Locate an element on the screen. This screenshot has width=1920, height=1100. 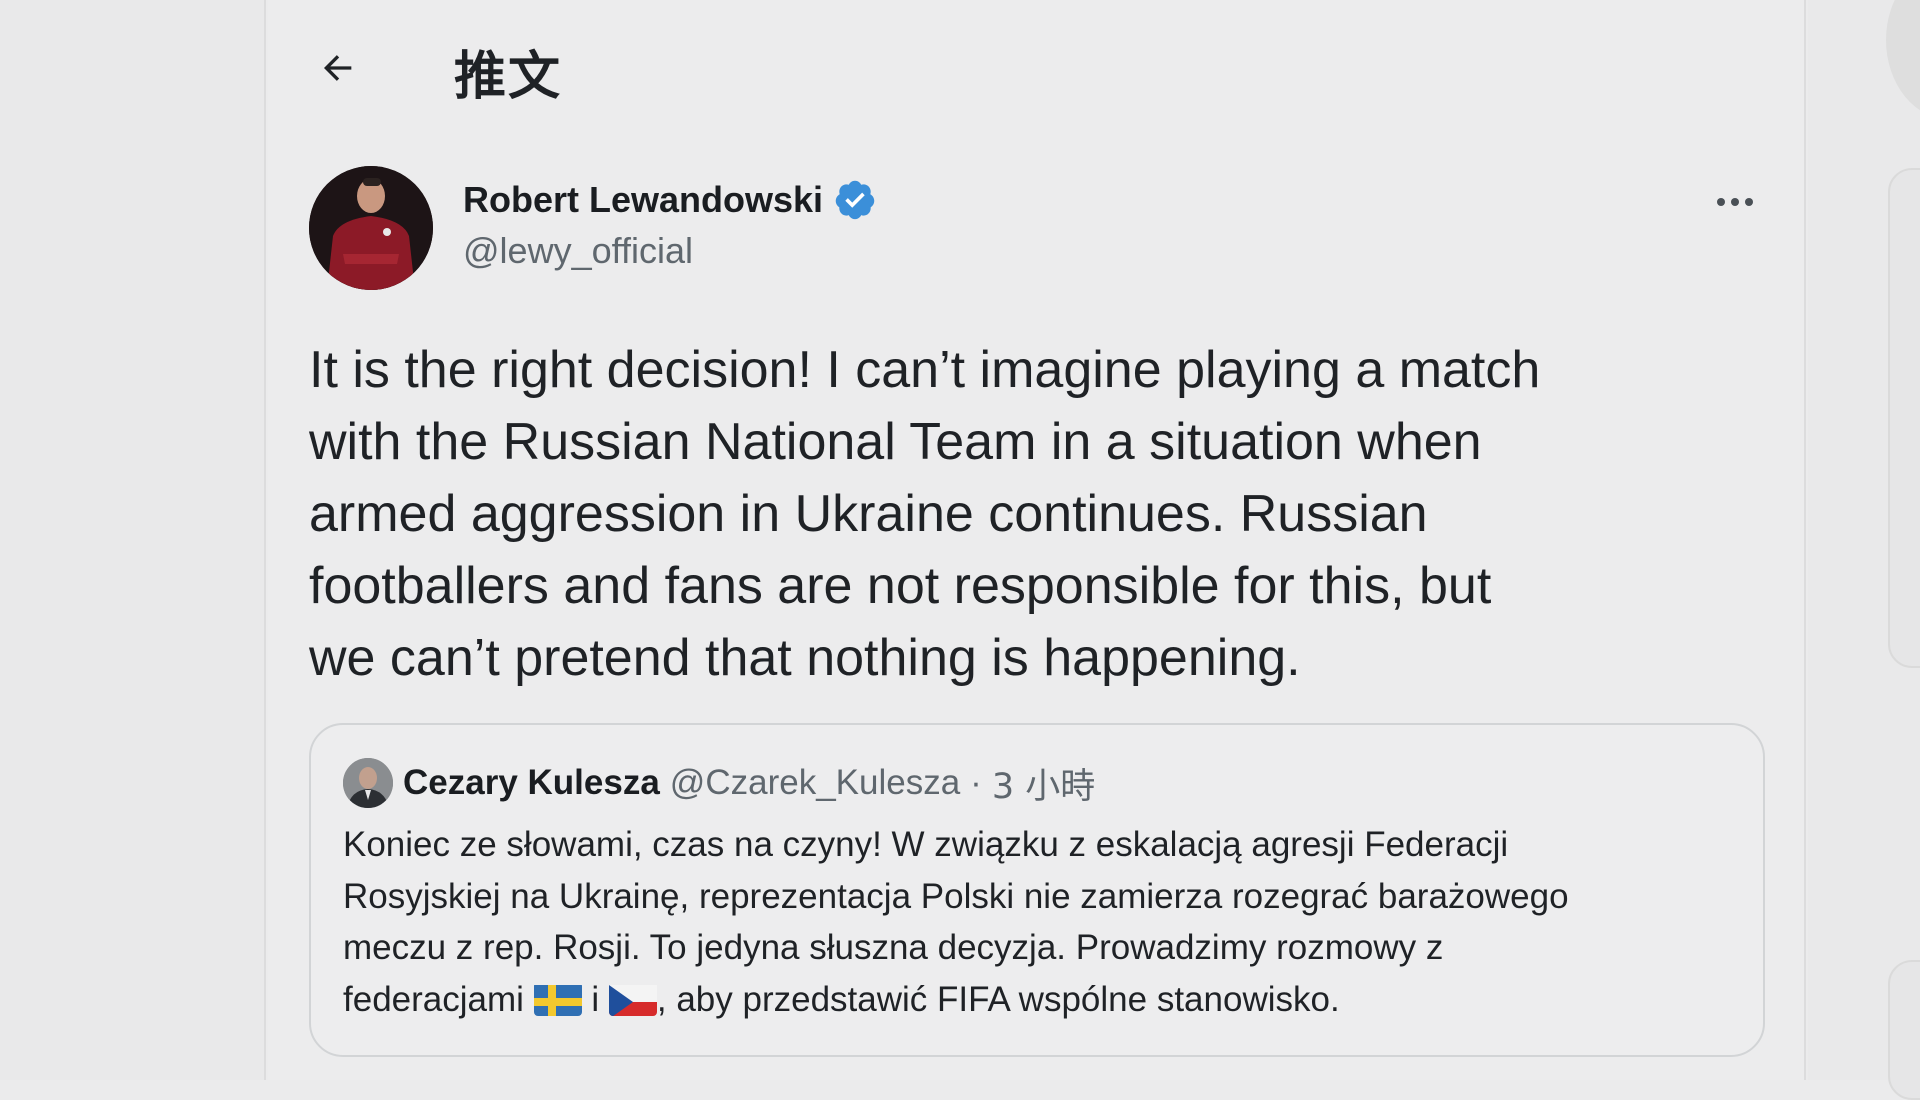
quoted-author-handle: @Czarek_Kulesza is located at coordinates (815, 782).